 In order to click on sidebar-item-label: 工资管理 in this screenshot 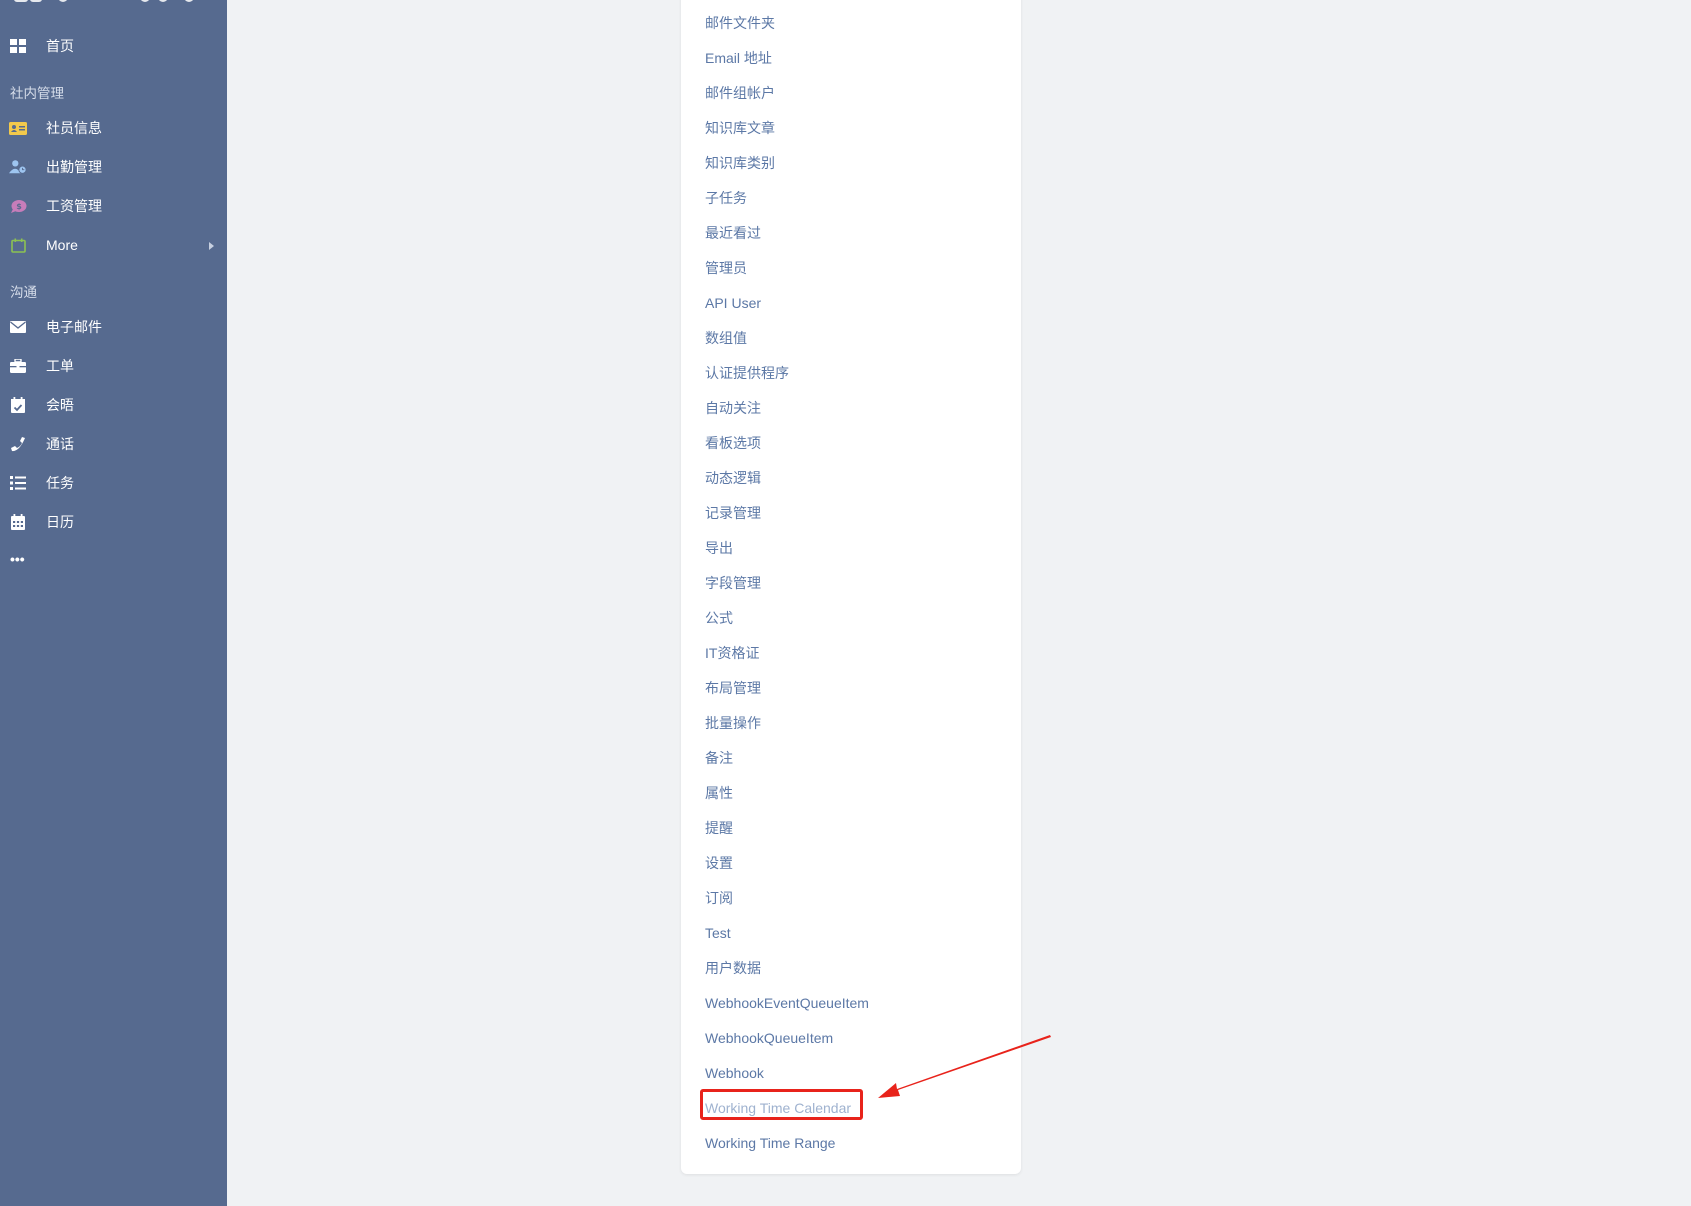, I will do `click(74, 206)`.